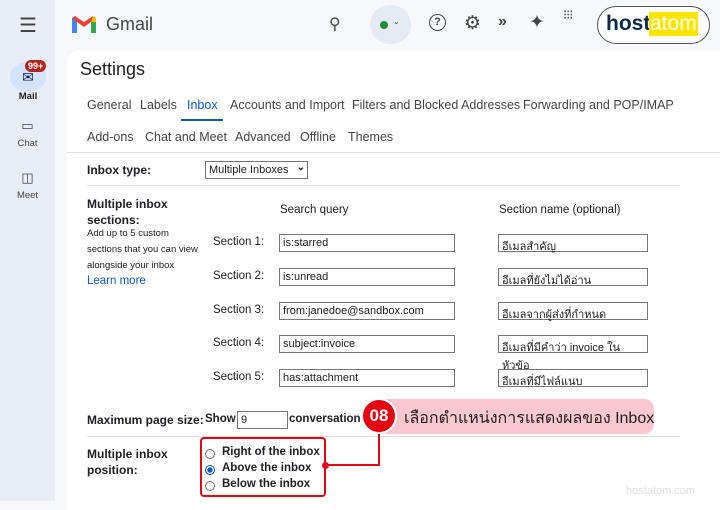 The width and height of the screenshot is (720, 510). What do you see at coordinates (202, 105) in the screenshot?
I see `tab-inbox: Inbox` at bounding box center [202, 105].